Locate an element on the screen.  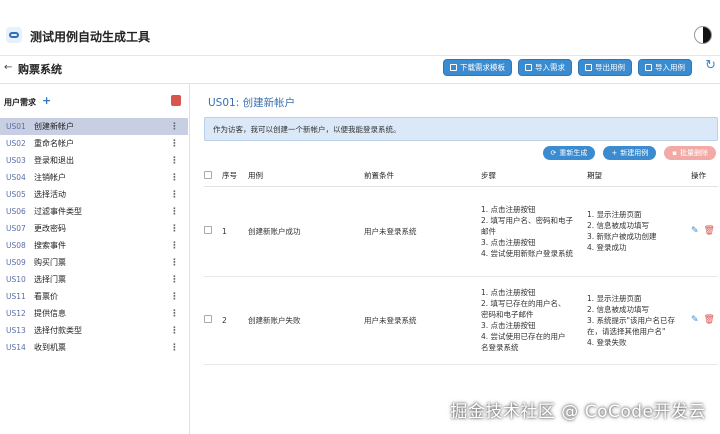
sidebar-item-code: US14 is located at coordinates (16, 347).